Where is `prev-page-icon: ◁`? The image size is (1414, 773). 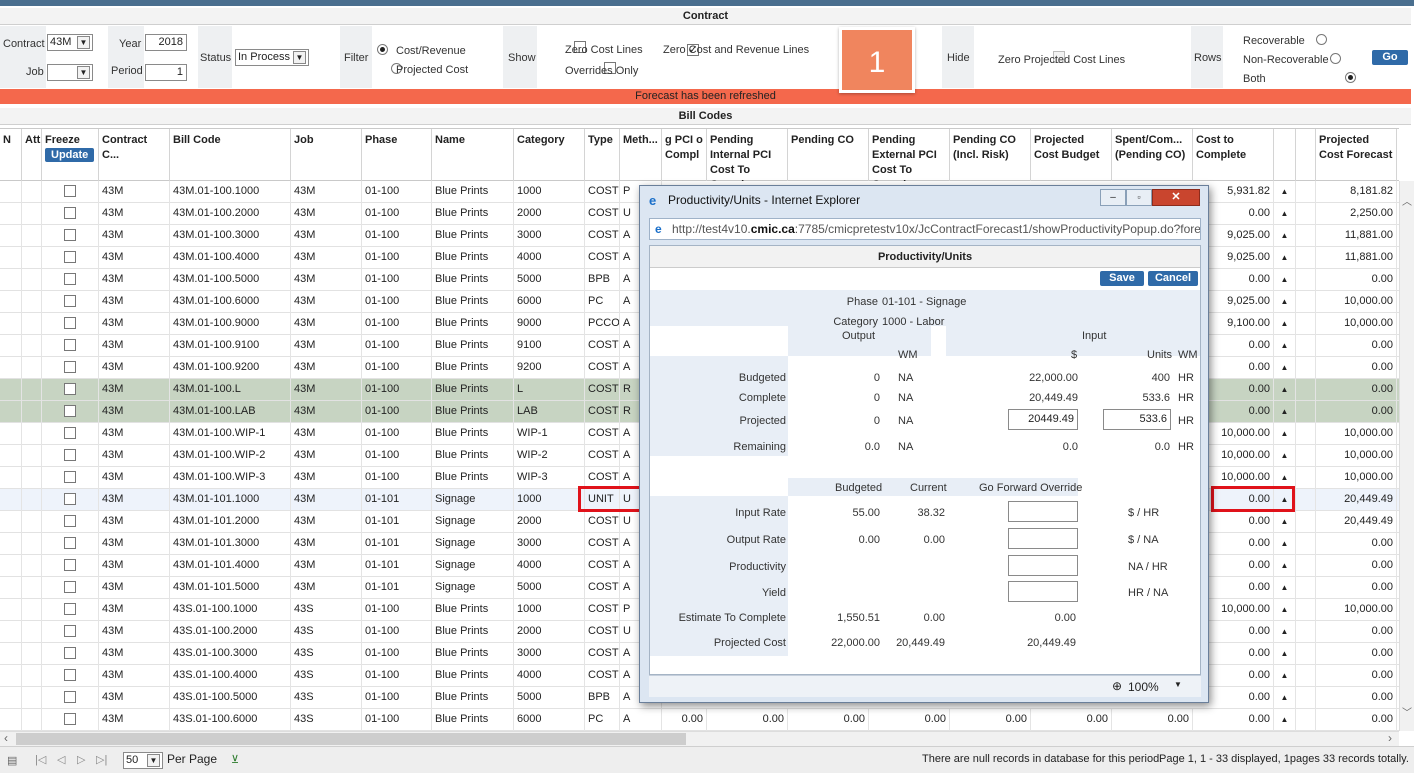
prev-page-icon: ◁ is located at coordinates (61, 759).